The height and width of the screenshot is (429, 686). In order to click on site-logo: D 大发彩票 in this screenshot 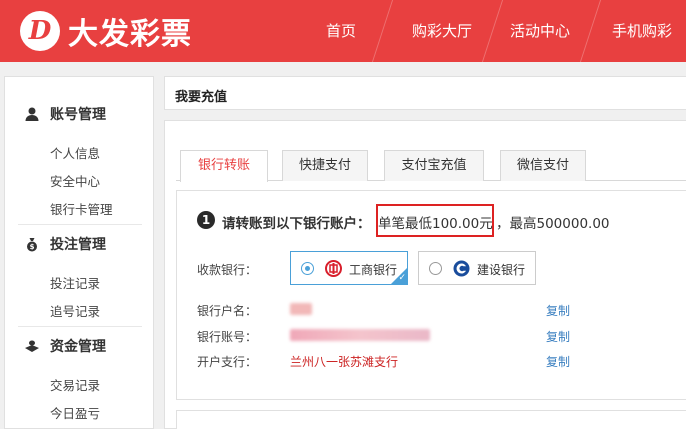, I will do `click(106, 31)`.